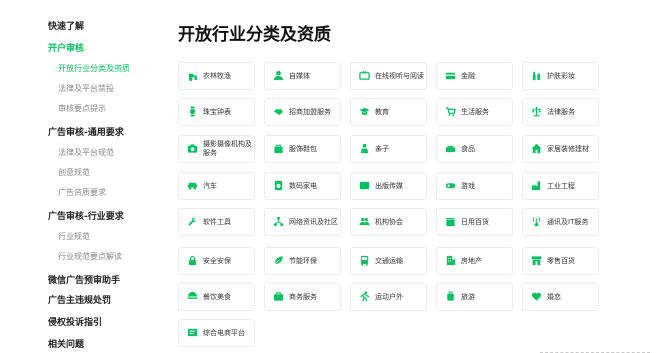 This screenshot has height=353, width=670. I want to click on industry-label: 房地产, so click(471, 260).